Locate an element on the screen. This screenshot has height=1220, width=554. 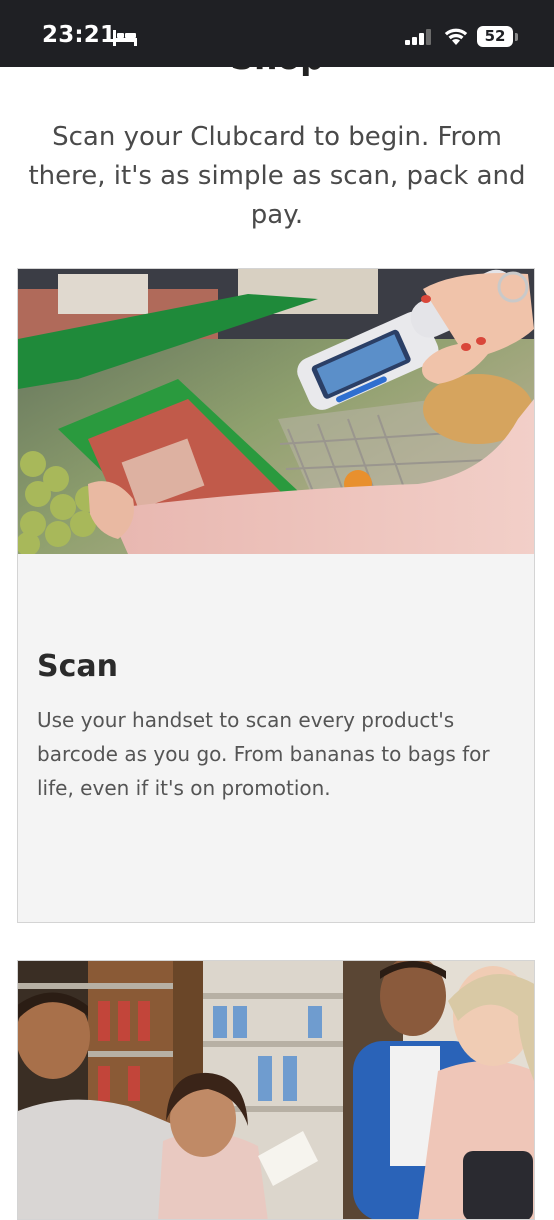
signal-icon is located at coordinates (418, 37).